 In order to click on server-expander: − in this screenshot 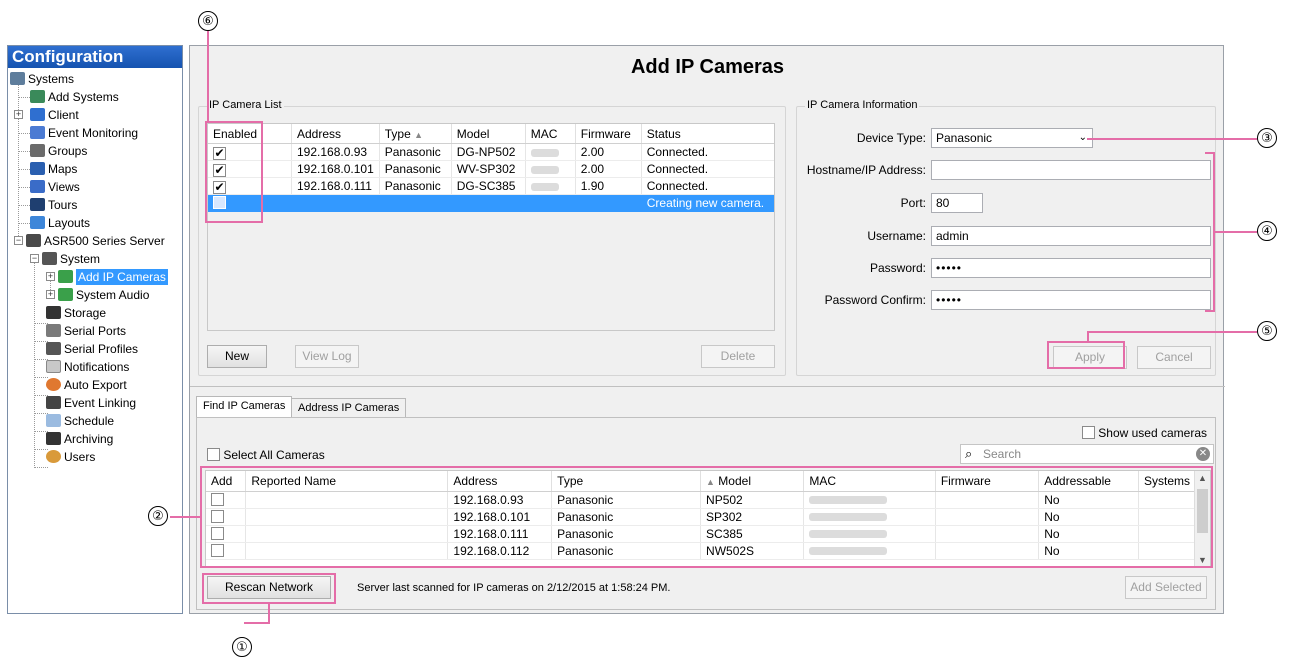, I will do `click(18, 240)`.